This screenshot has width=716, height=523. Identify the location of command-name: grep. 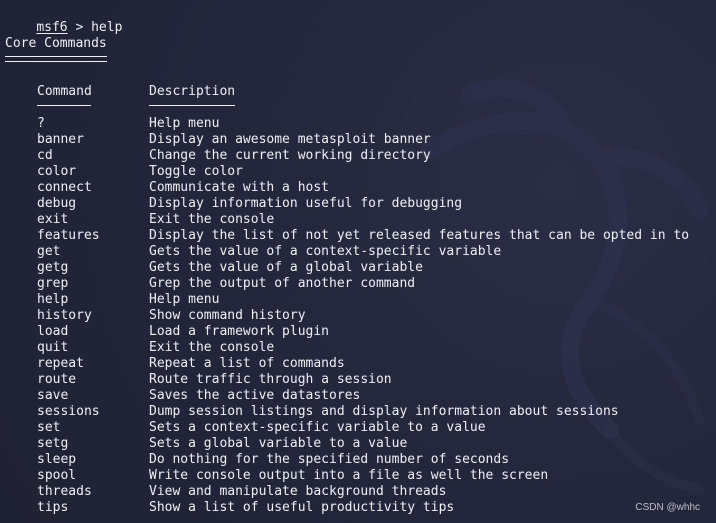
(53, 283).